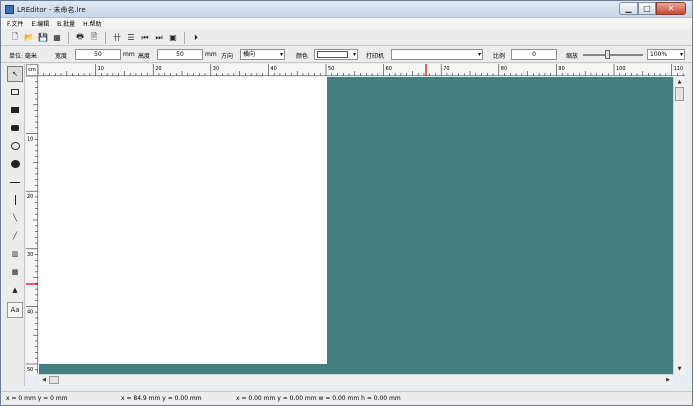 The image size is (693, 406). What do you see at coordinates (227, 56) in the screenshot?
I see `direction-label: 方向` at bounding box center [227, 56].